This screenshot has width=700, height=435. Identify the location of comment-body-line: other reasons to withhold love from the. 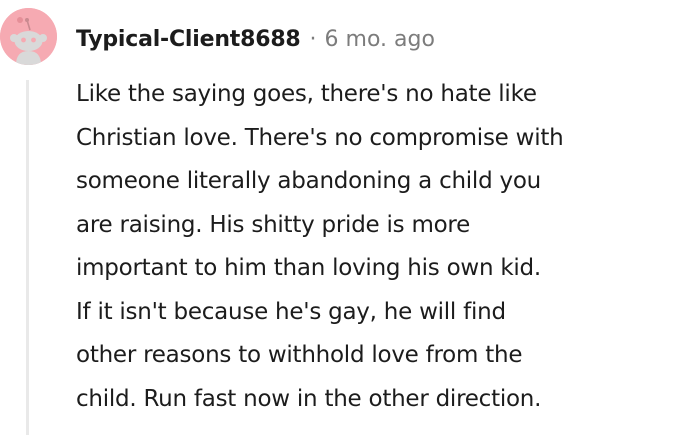
(299, 355).